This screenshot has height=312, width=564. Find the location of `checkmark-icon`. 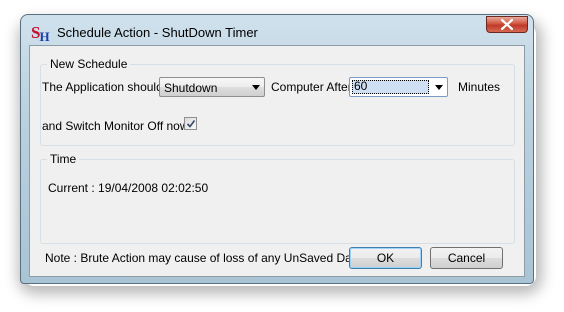

checkmark-icon is located at coordinates (191, 124).